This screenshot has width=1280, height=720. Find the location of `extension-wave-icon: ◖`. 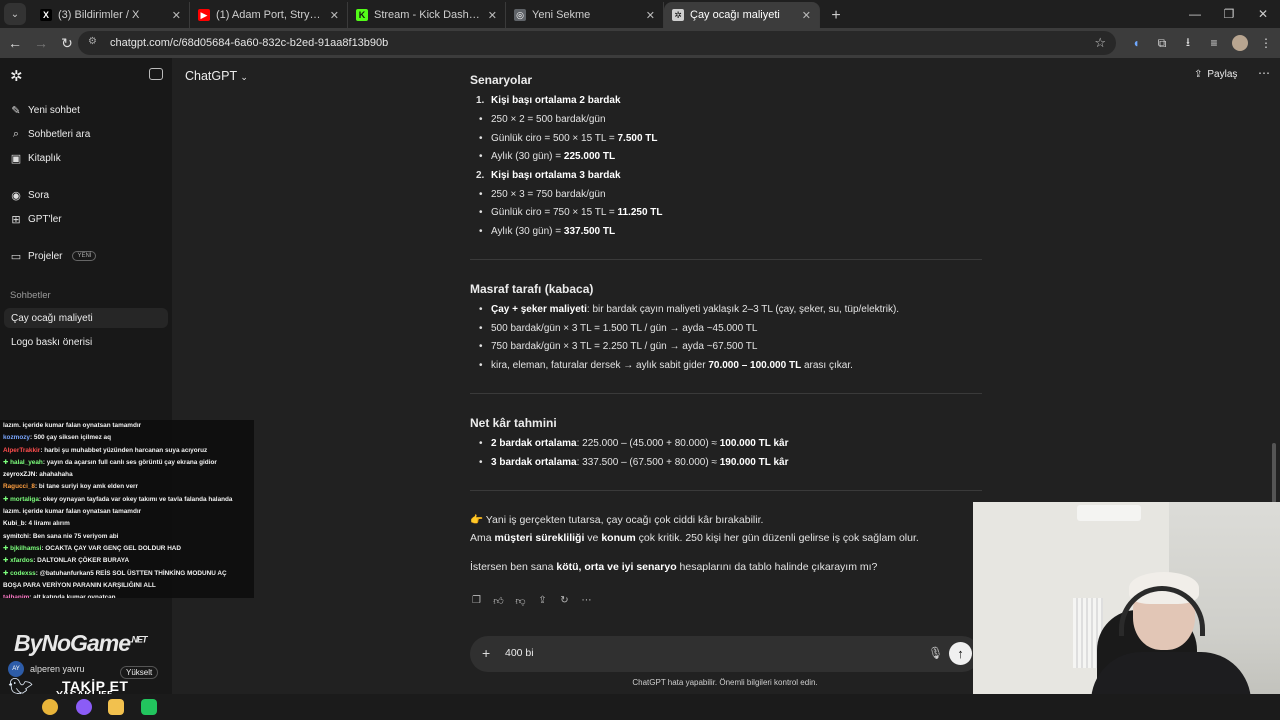

extension-wave-icon: ◖ is located at coordinates (1136, 43).